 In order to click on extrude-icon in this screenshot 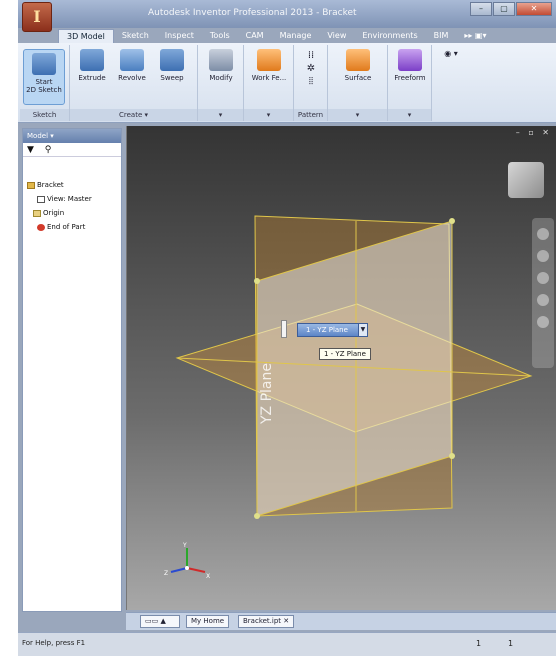, I will do `click(92, 60)`.